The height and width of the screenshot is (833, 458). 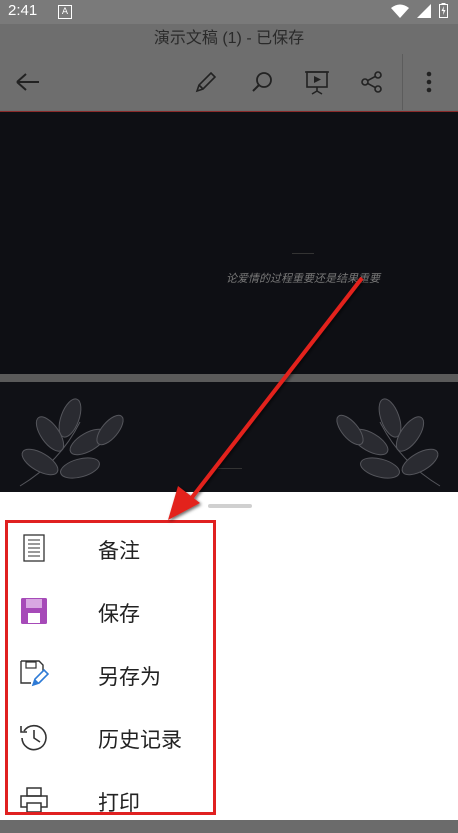 What do you see at coordinates (229, 39) in the screenshot?
I see `document-title: 演示文稿 (1) - 已保存` at bounding box center [229, 39].